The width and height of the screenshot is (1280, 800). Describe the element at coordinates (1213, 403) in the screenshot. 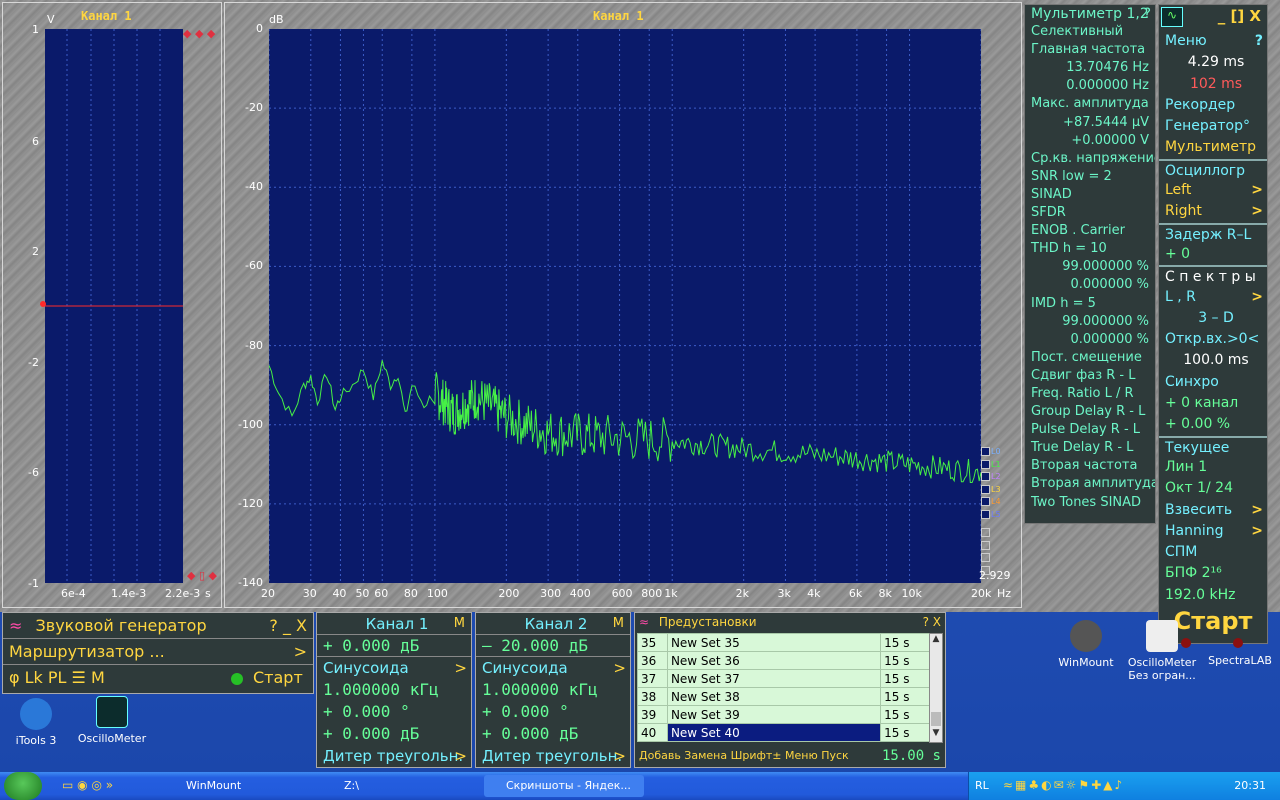

I see `control-panel-item: + 0 канал` at that location.